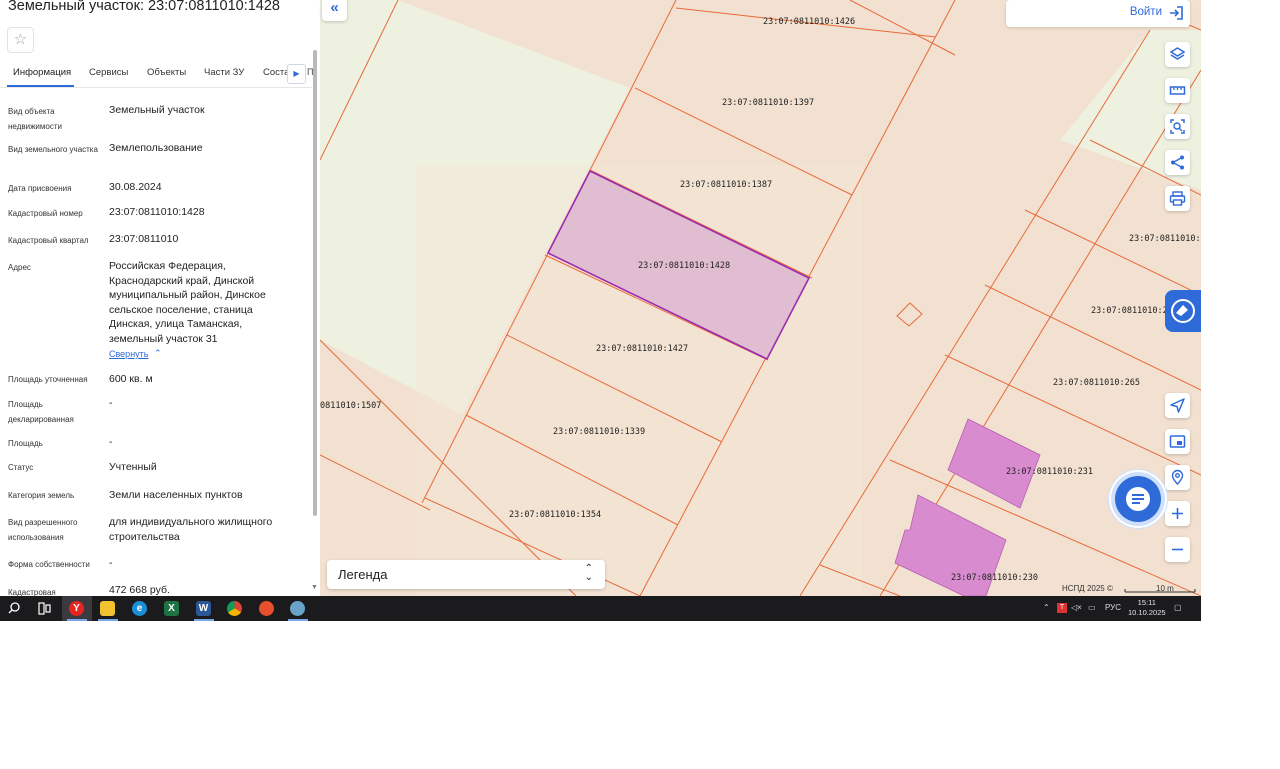 This screenshot has width=1280, height=769. Describe the element at coordinates (1177, 549) in the screenshot. I see `zoom-out-button` at that location.